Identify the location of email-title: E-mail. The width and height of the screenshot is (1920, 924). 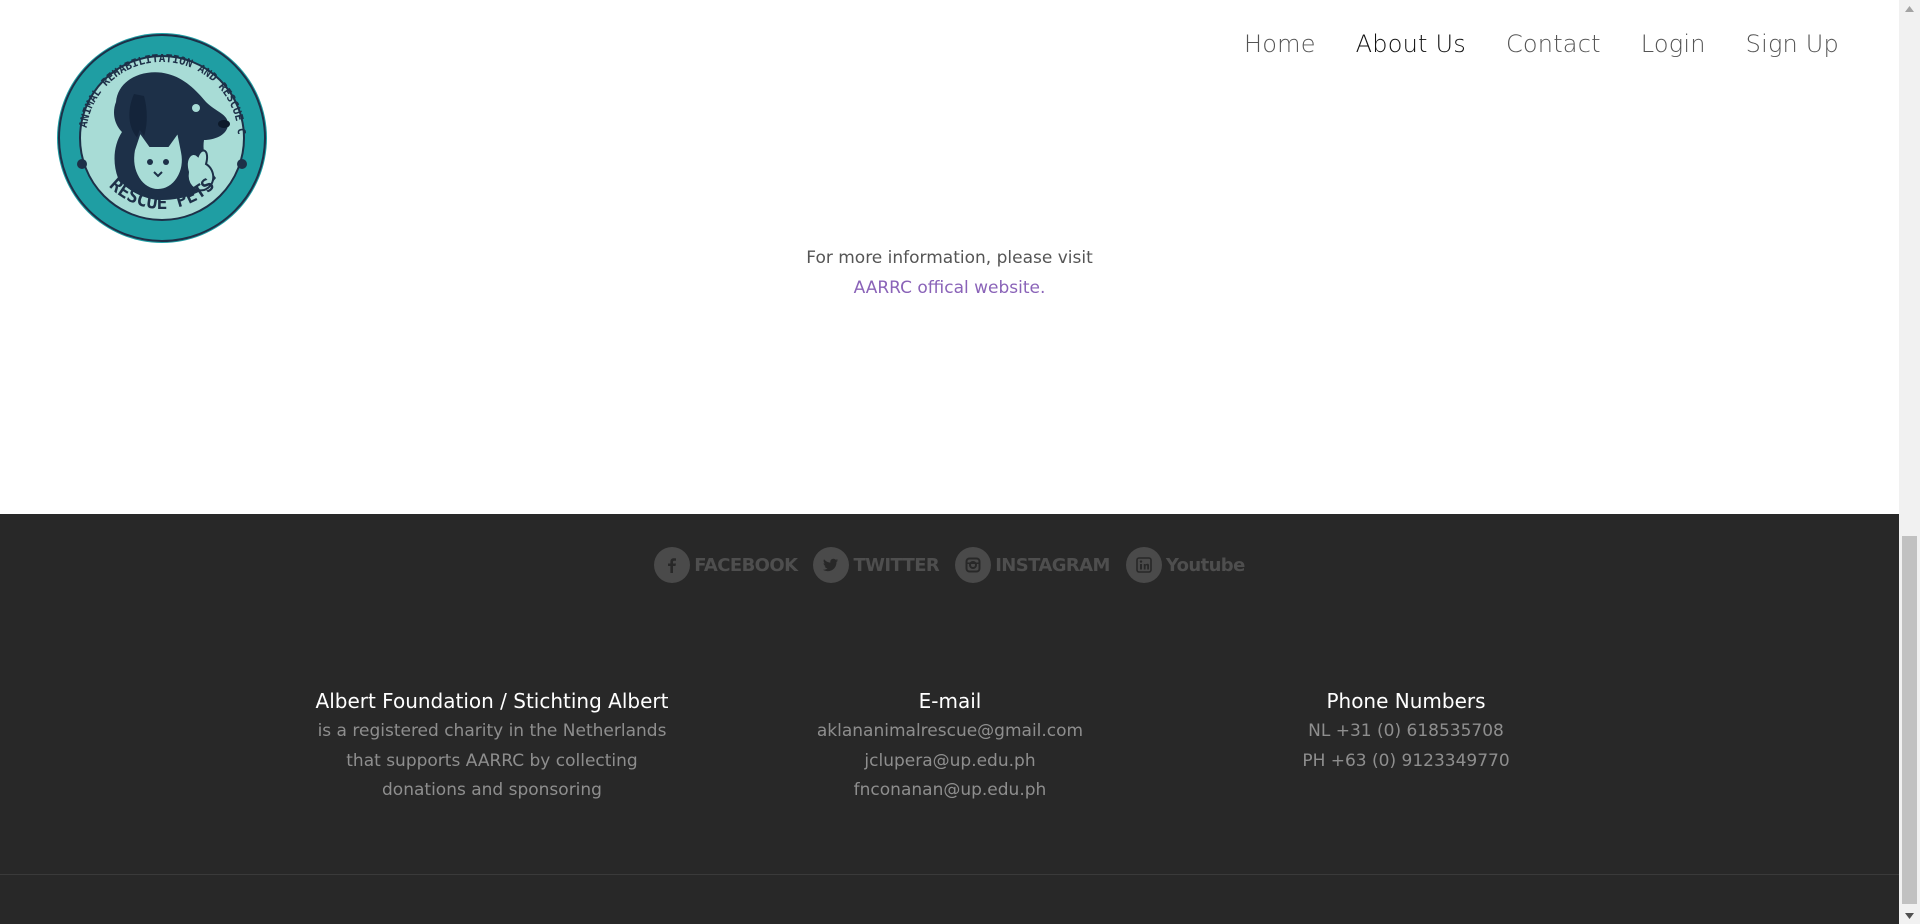
(950, 701).